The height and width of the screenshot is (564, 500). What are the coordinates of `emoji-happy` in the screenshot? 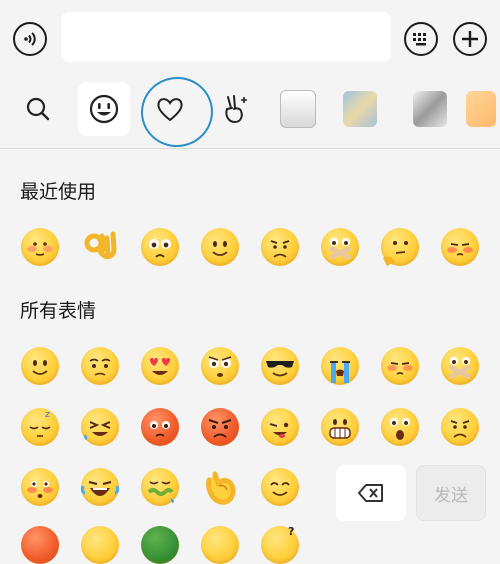 It's located at (280, 487).